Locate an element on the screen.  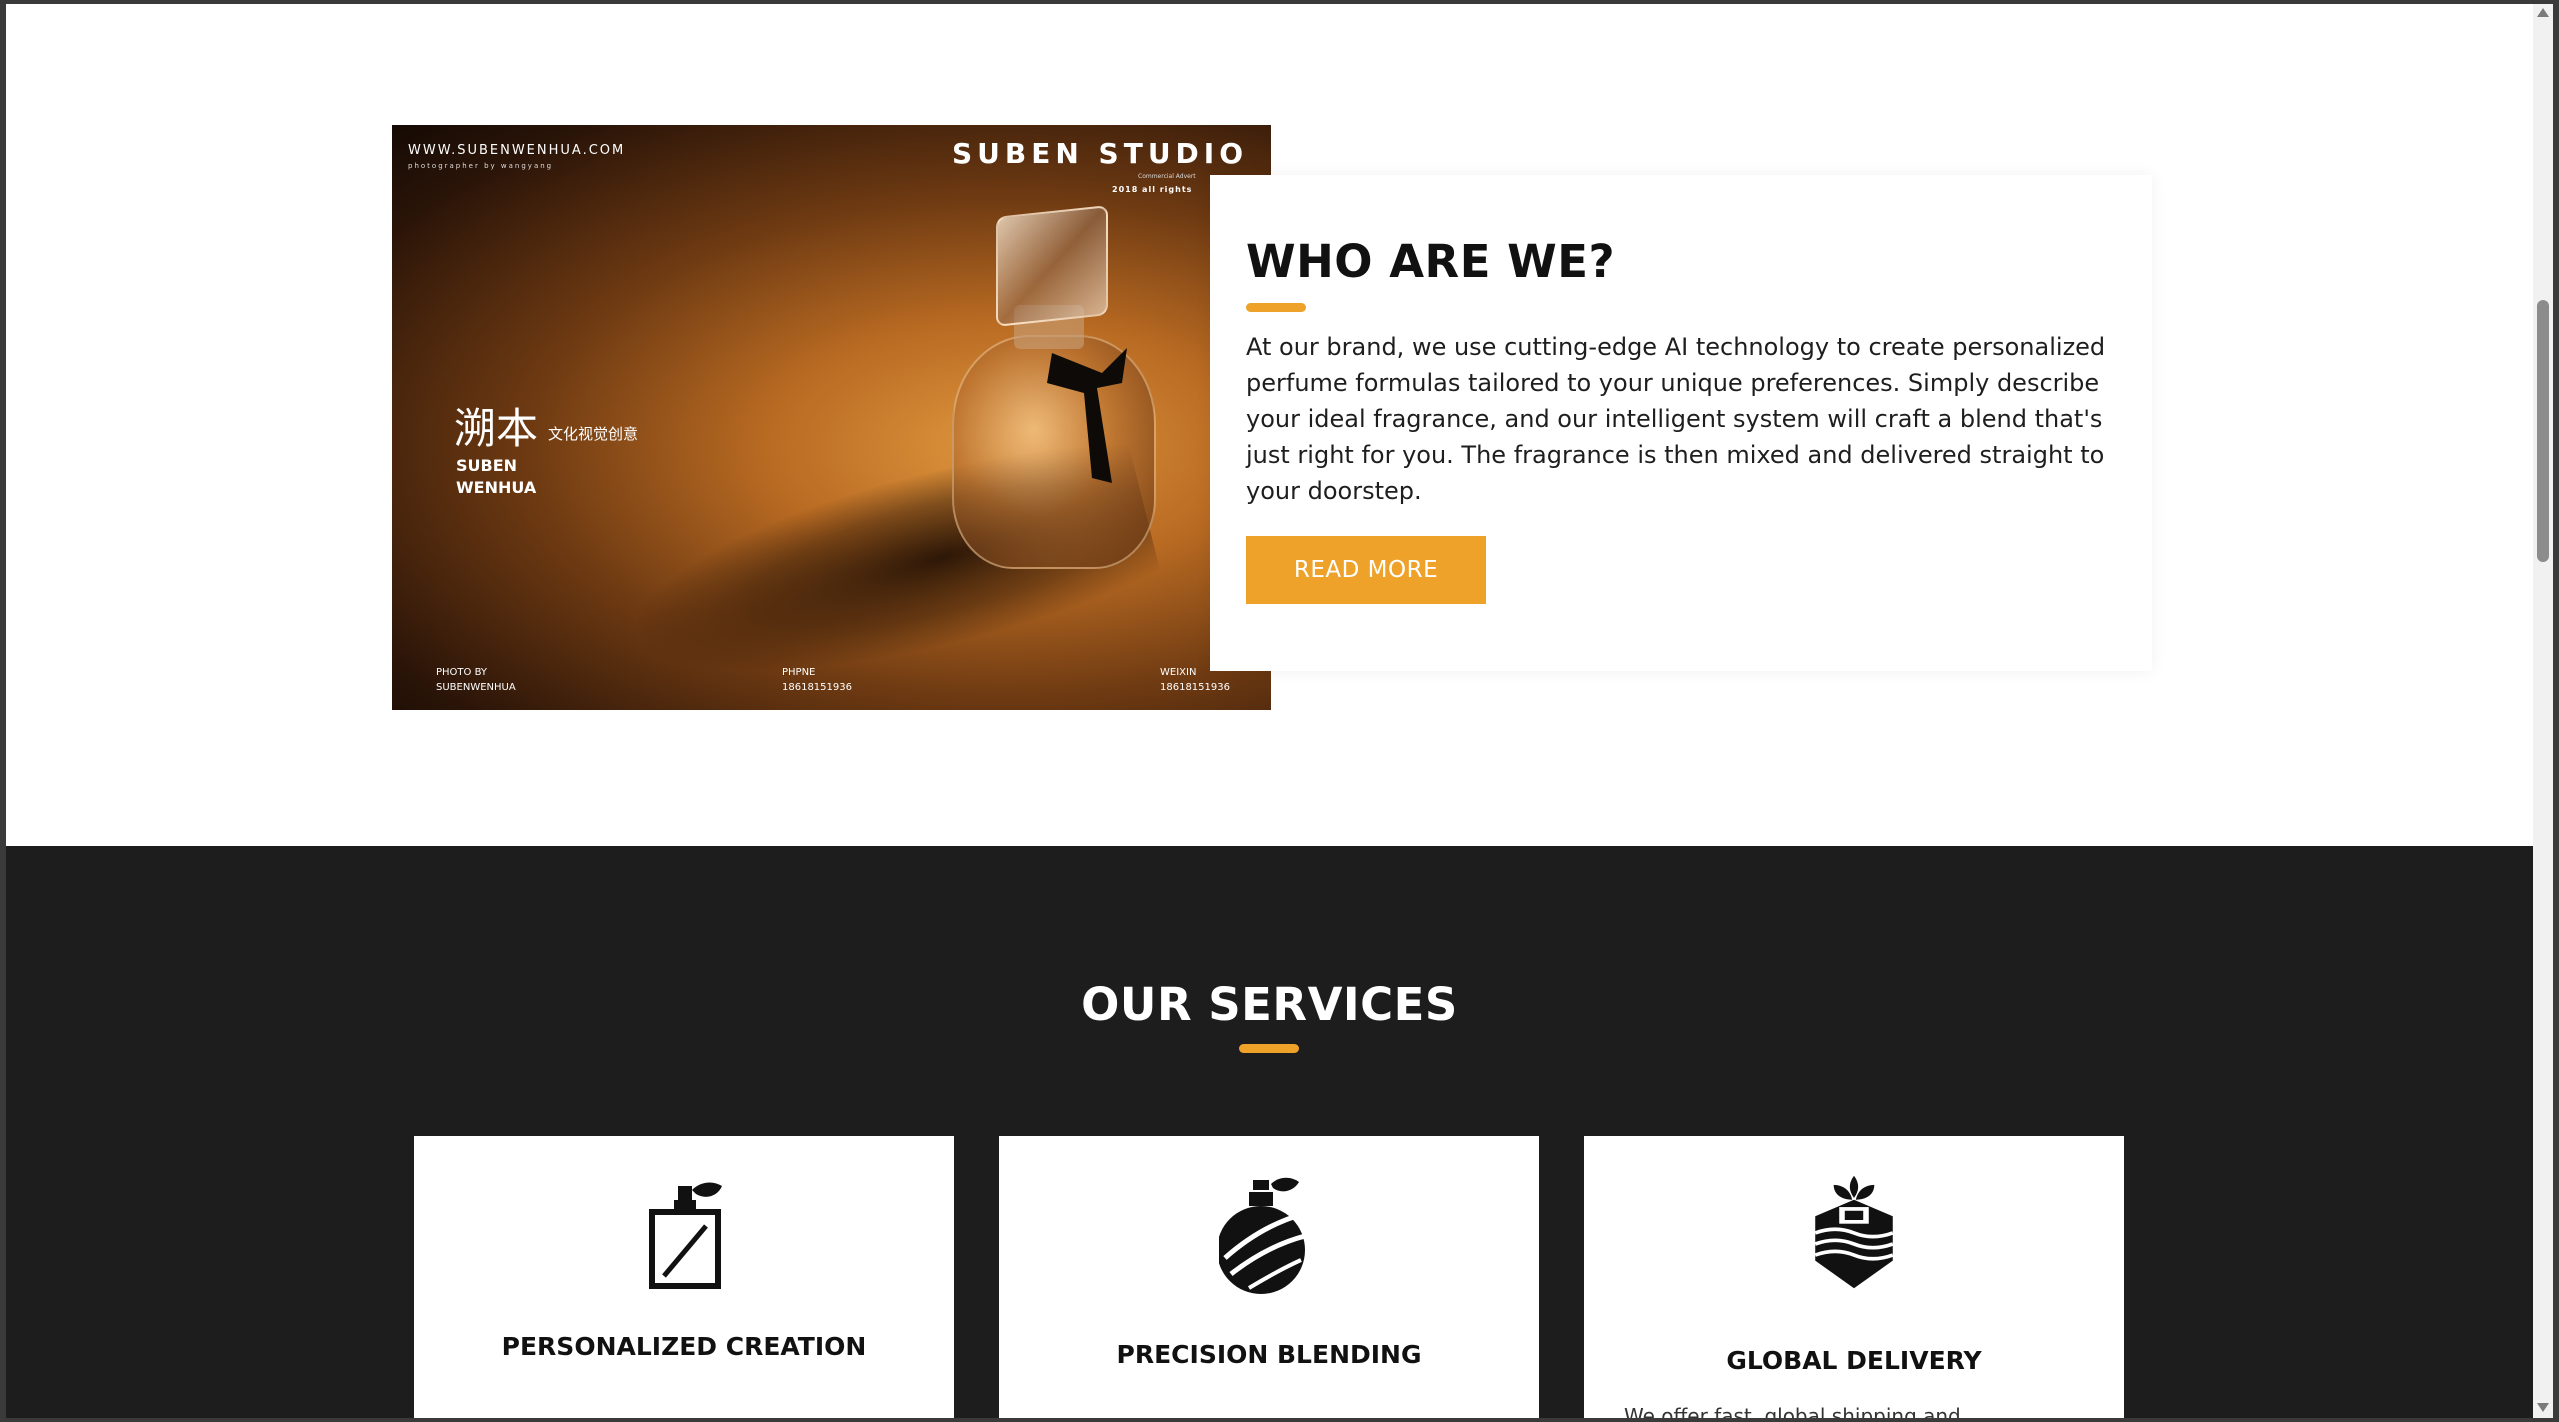
photo-chinese-tagline: 文化视觉创意 is located at coordinates (593, 434).